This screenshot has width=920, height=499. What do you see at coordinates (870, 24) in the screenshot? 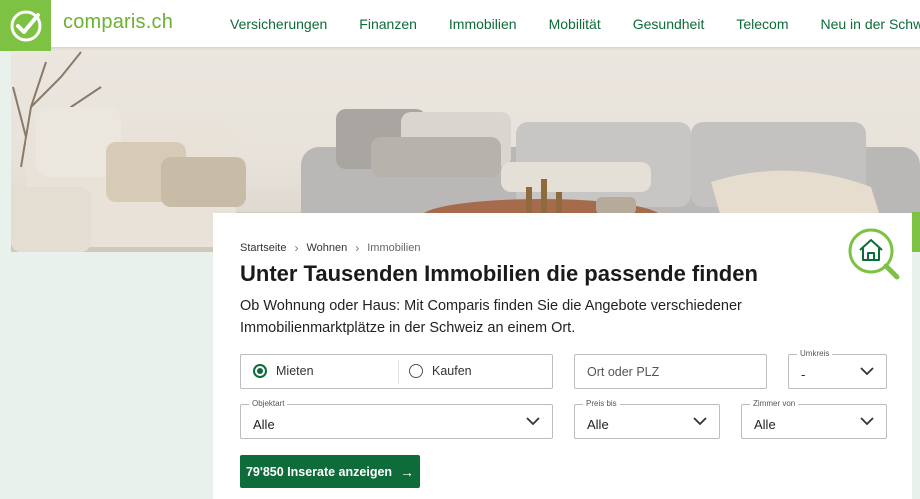
I see `nav-item-neu-in-der-schweiz: Neu in der Schweiz` at bounding box center [870, 24].